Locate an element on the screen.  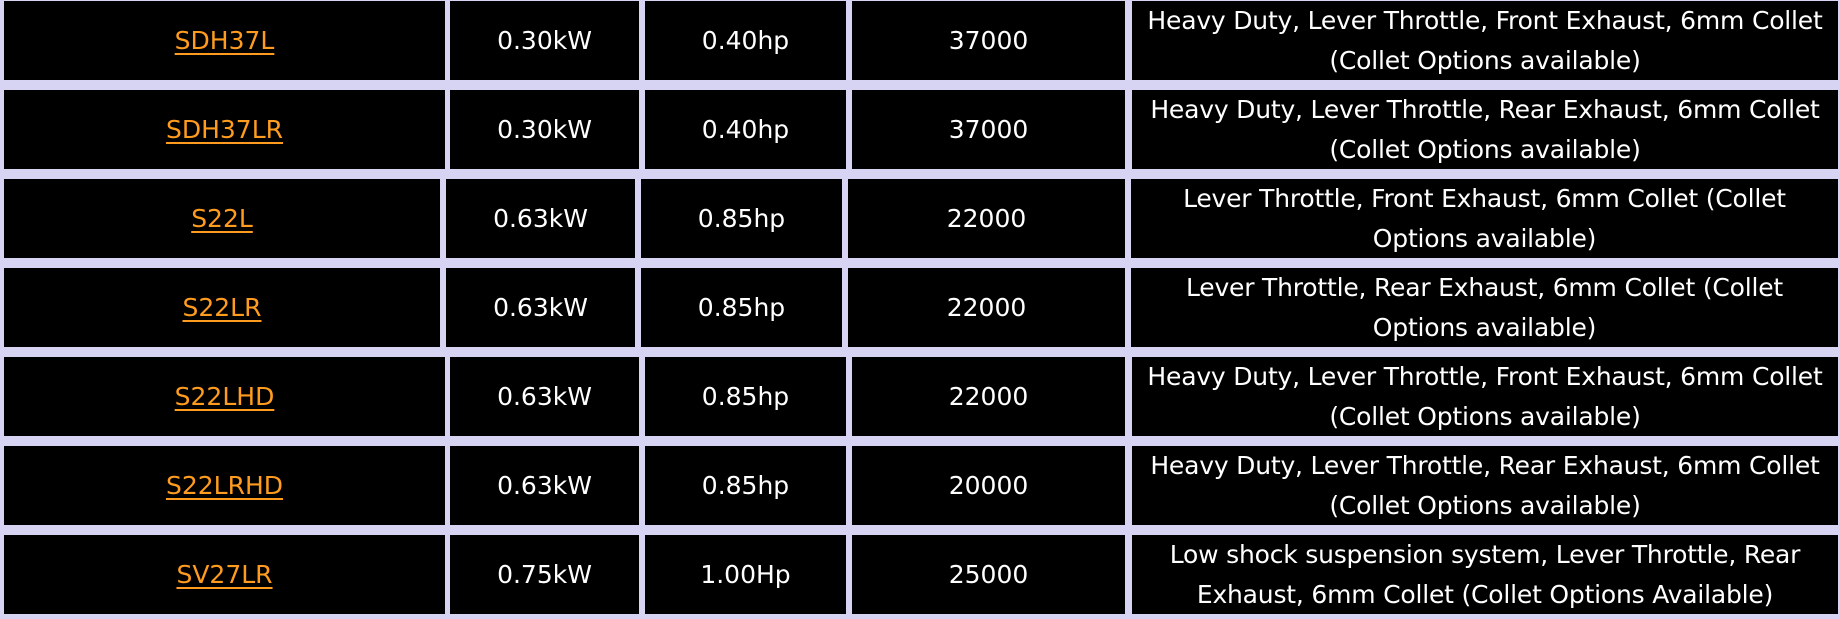
model-link: SDH37L is located at coordinates (225, 41).